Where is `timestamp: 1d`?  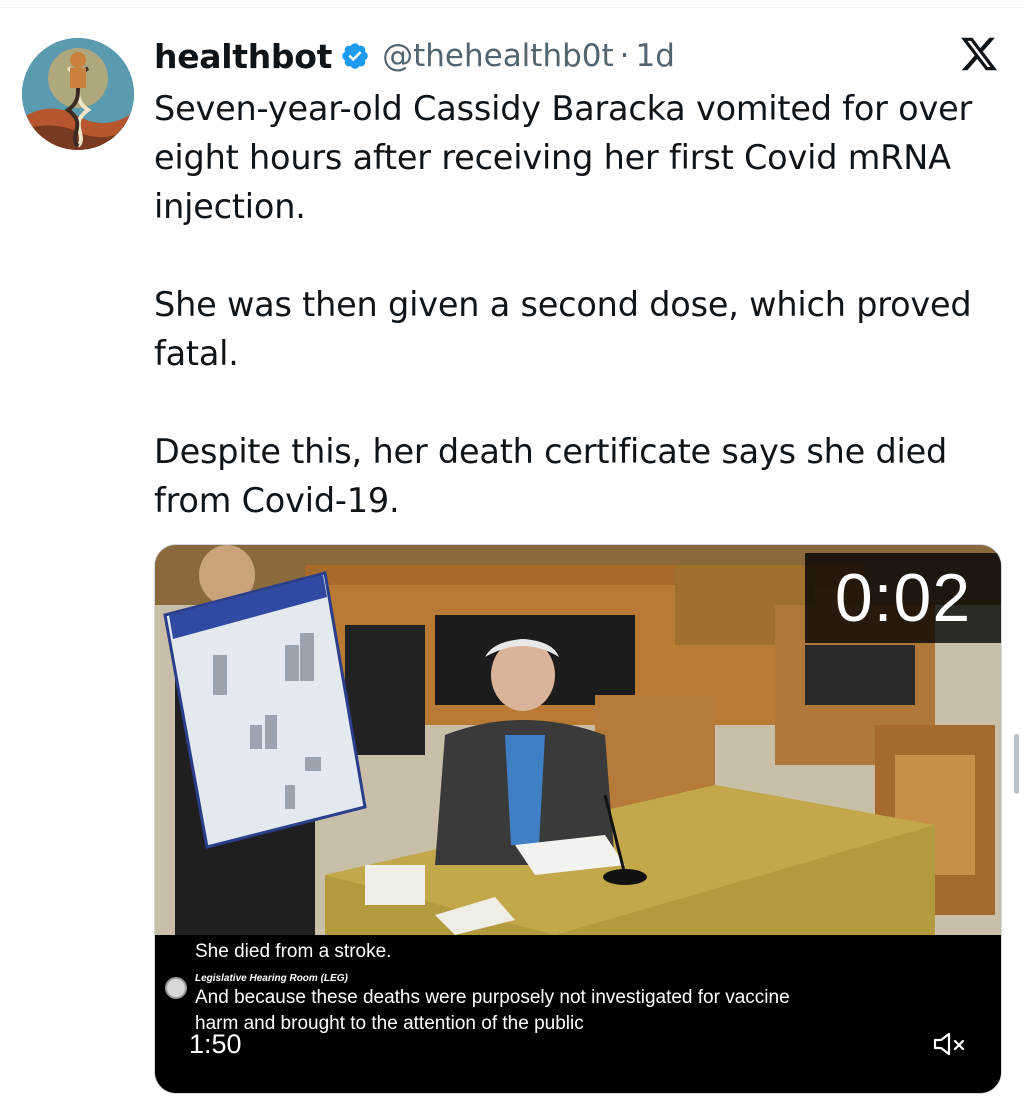 timestamp: 1d is located at coordinates (655, 56).